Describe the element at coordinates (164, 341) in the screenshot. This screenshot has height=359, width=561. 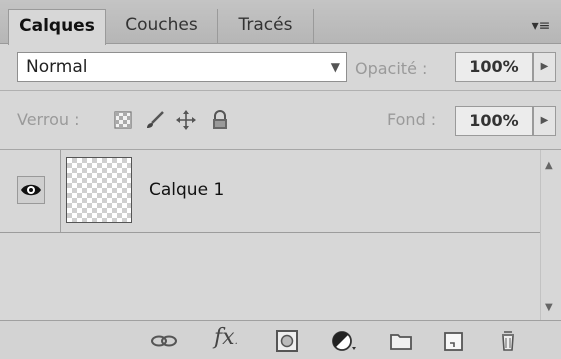
I see `link-layers-icon` at that location.